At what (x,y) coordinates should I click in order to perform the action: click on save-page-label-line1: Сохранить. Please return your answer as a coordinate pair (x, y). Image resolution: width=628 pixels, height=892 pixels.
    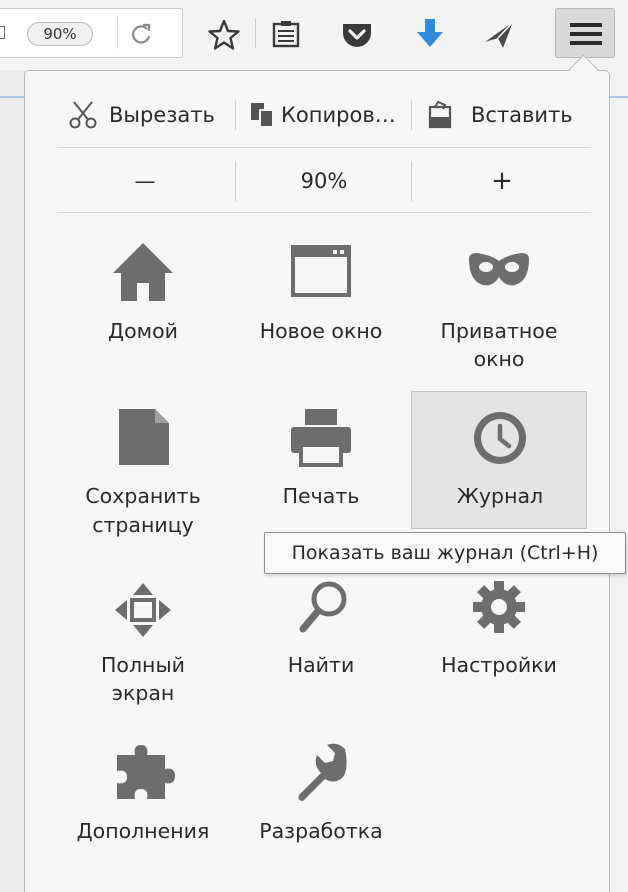
    Looking at the image, I should click on (143, 496).